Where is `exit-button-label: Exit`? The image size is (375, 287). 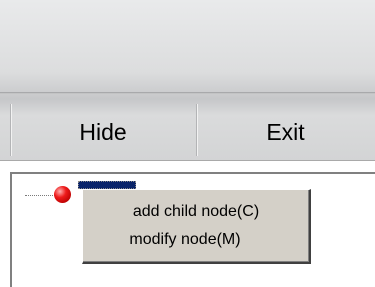
exit-button-label: Exit is located at coordinates (285, 131).